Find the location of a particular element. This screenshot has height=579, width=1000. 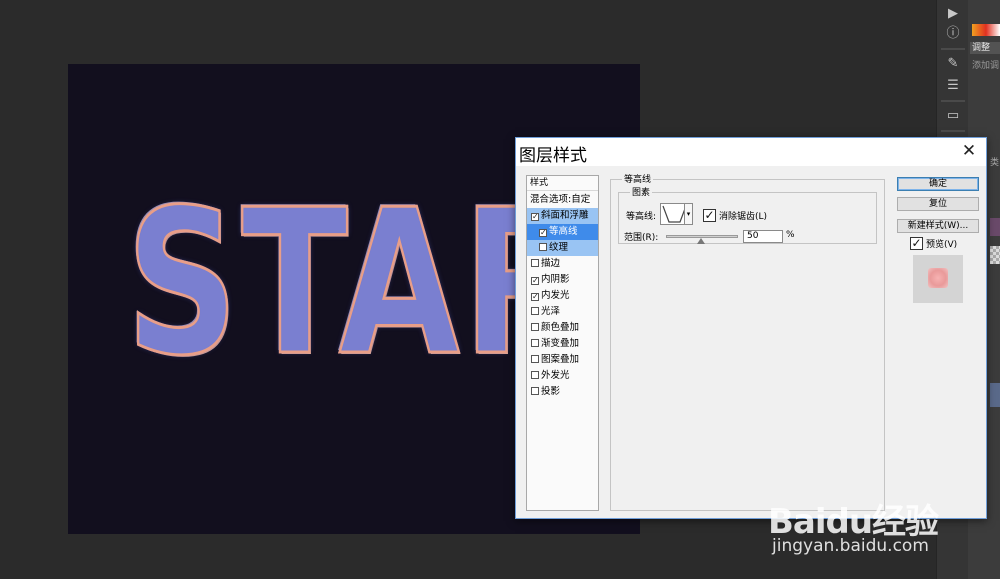

style-item-label: 等高线 is located at coordinates (563, 231).